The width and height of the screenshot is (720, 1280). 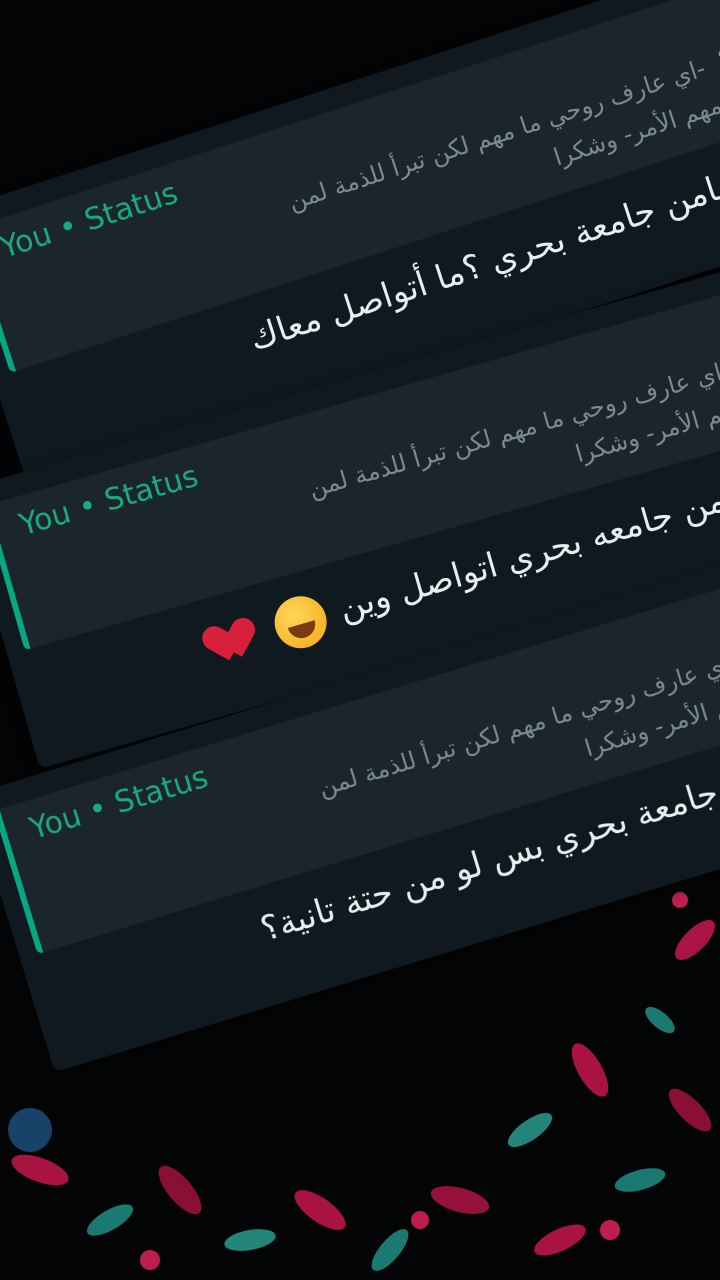 What do you see at coordinates (714, 62) in the screenshot?
I see `walking-person-icon: 🚶` at bounding box center [714, 62].